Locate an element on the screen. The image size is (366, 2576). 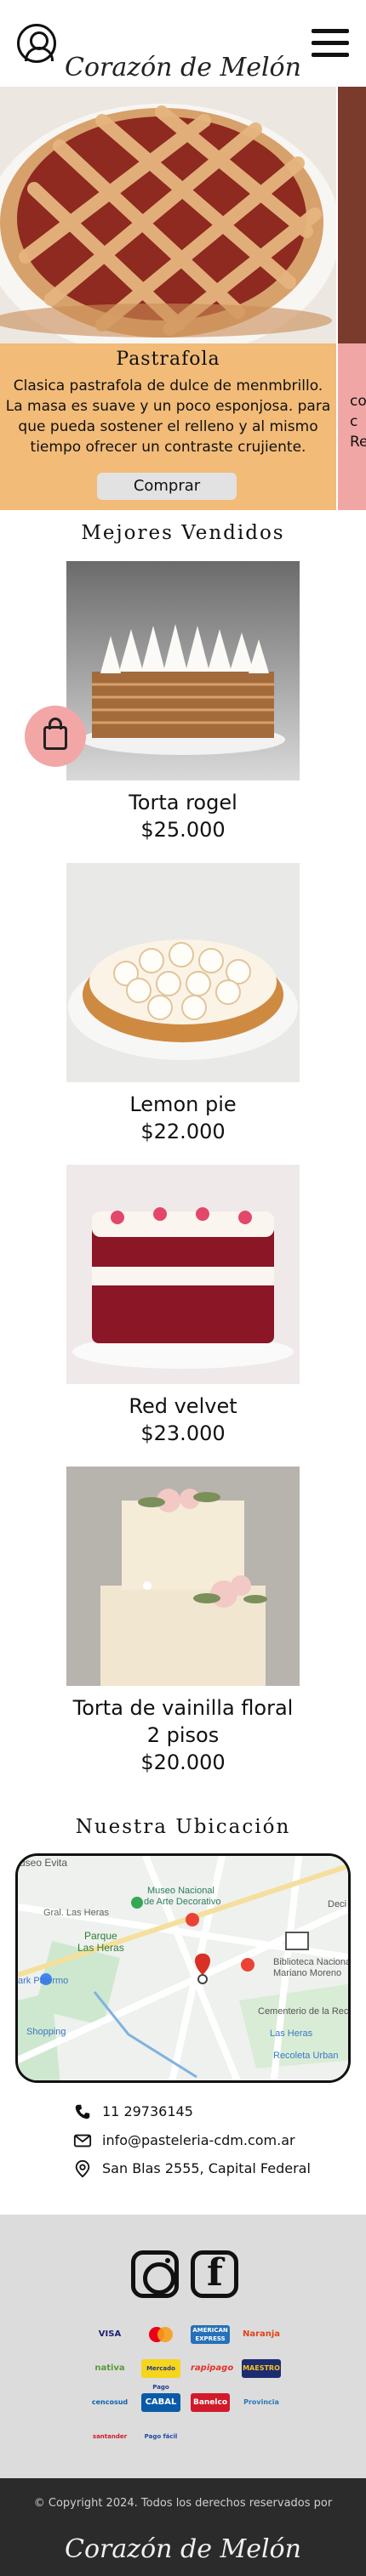
rapipago-logo: rapipago is located at coordinates (212, 2368).